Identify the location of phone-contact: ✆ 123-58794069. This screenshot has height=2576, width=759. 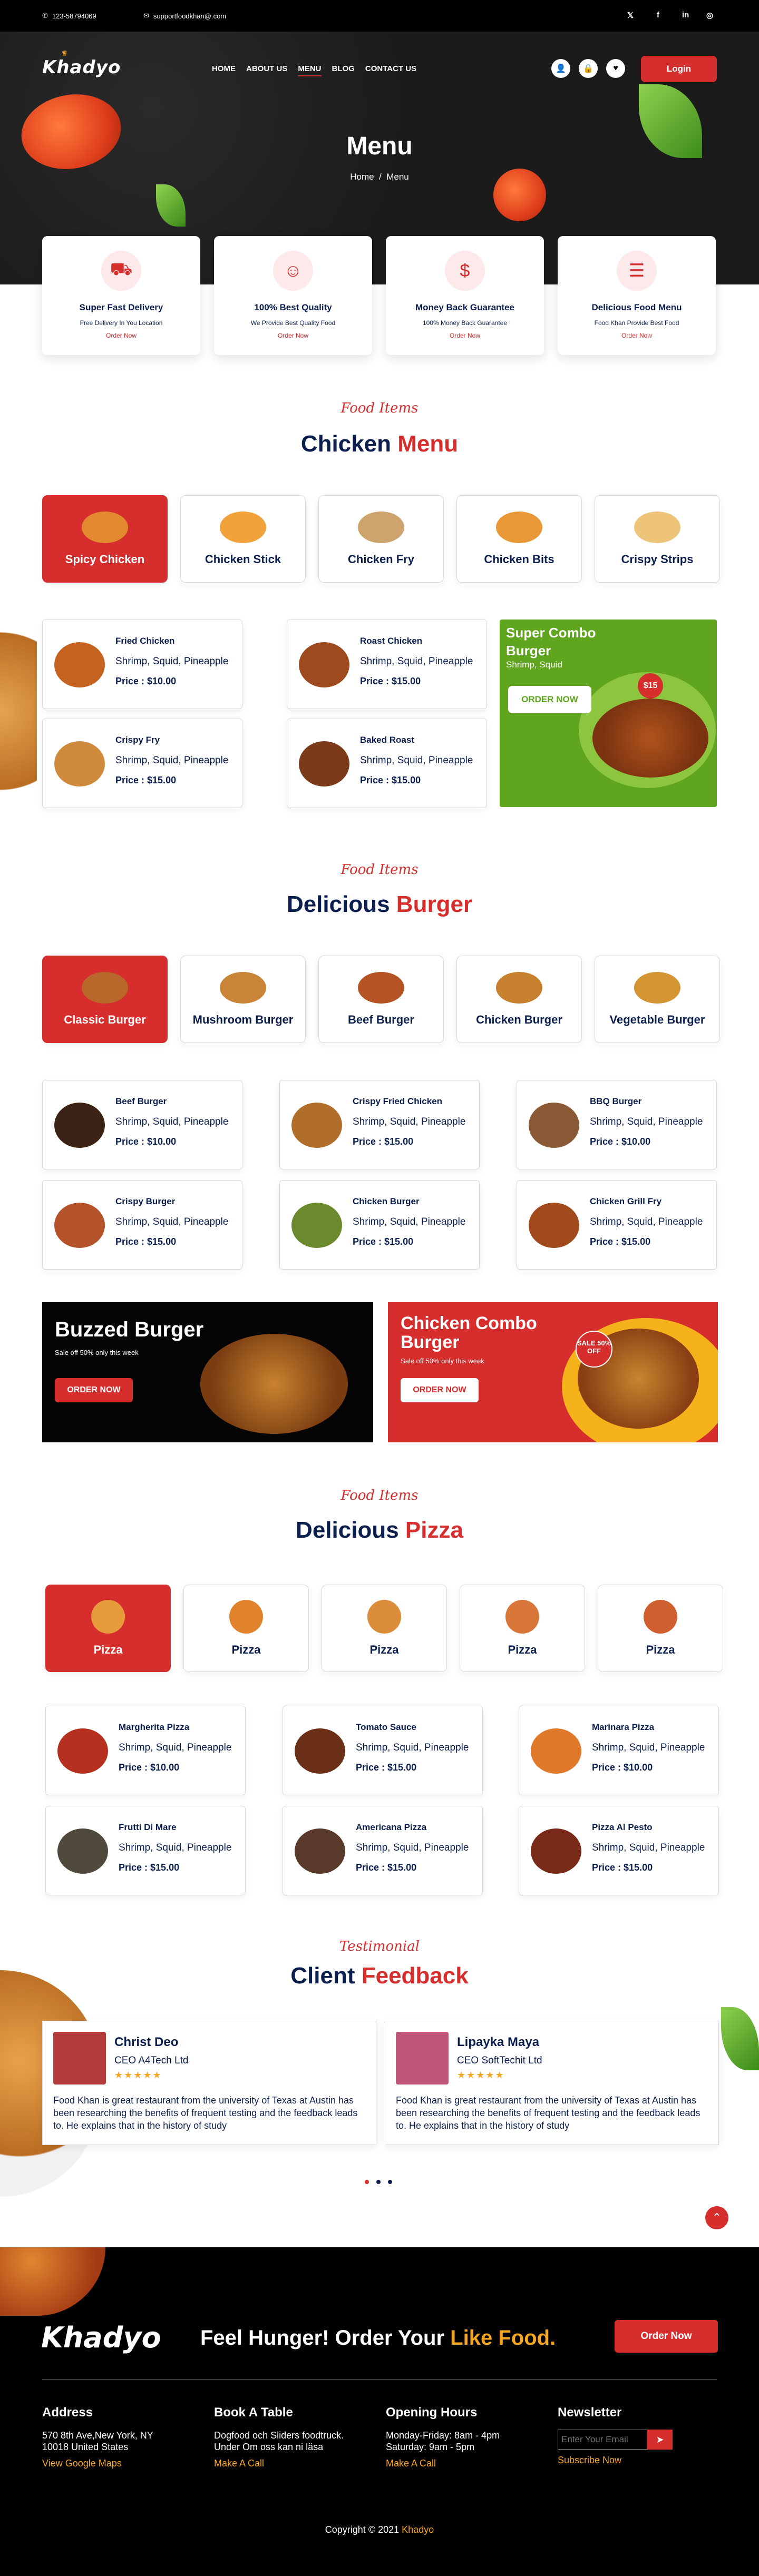
(69, 16).